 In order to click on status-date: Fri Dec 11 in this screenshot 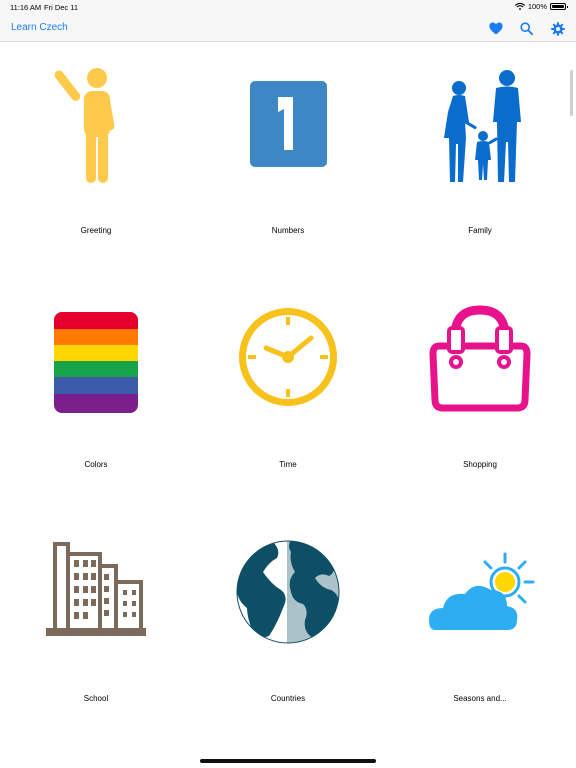, I will do `click(61, 7)`.